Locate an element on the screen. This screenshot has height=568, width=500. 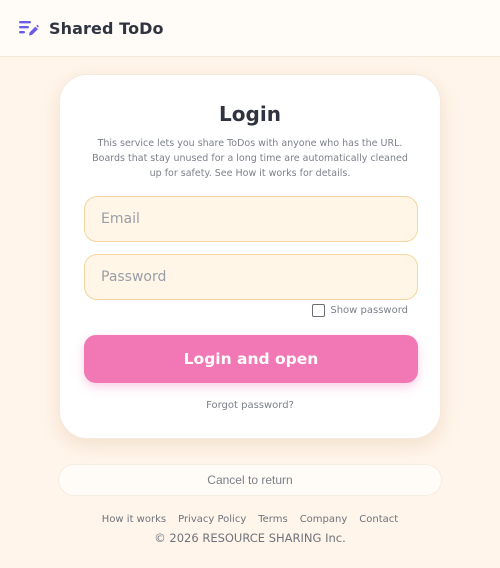
show-password-label: Show password is located at coordinates (369, 310).